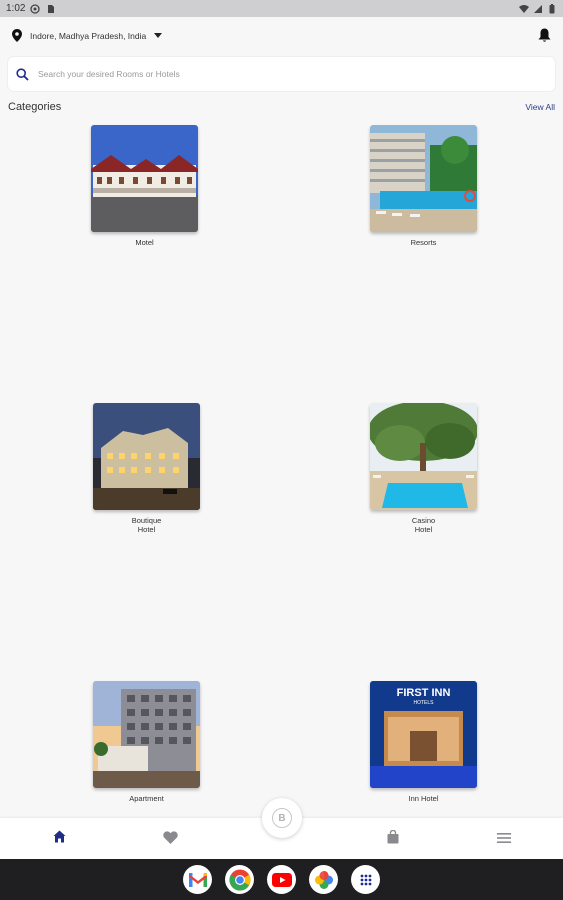 This screenshot has height=900, width=563. I want to click on photos-icon, so click(323, 879).